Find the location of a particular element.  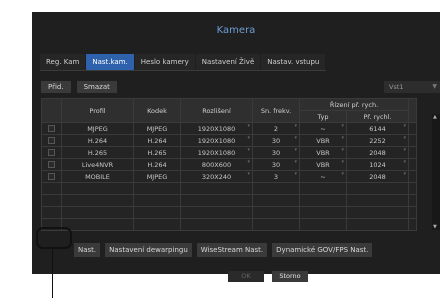

header-bitrate: Př. rychl. is located at coordinates (377, 116).